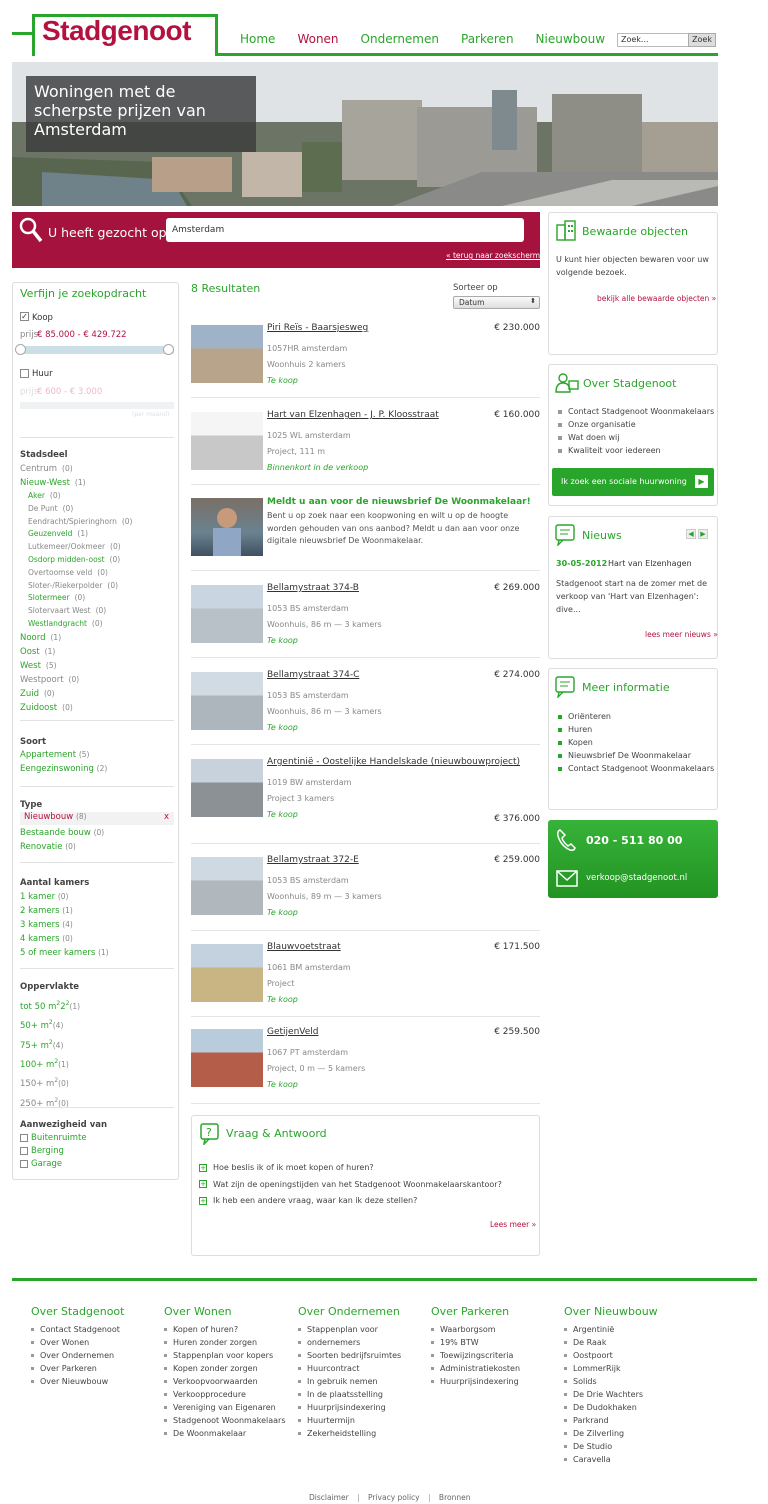 The width and height of the screenshot is (768, 1504). What do you see at coordinates (353, 415) in the screenshot?
I see `result-title: Hart van Elzenhagen - J. P. Kloosstraat` at bounding box center [353, 415].